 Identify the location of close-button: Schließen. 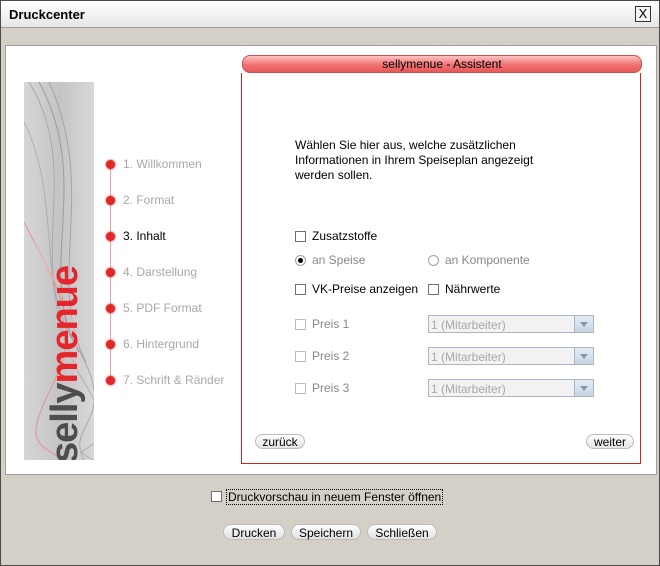
(402, 532).